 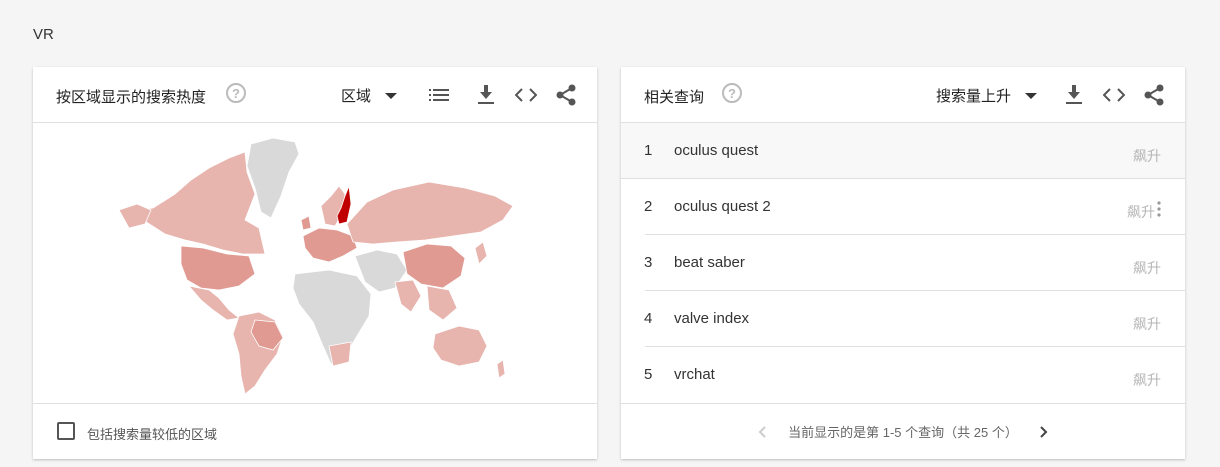 What do you see at coordinates (762, 432) in the screenshot?
I see `chevron-left-icon` at bounding box center [762, 432].